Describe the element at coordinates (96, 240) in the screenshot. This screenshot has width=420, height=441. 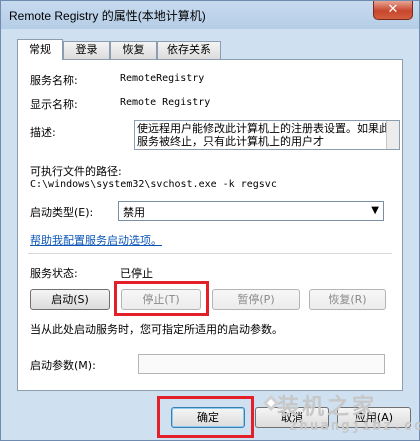
I see `help-configure-link: 帮助我配置服务启动选项。` at that location.